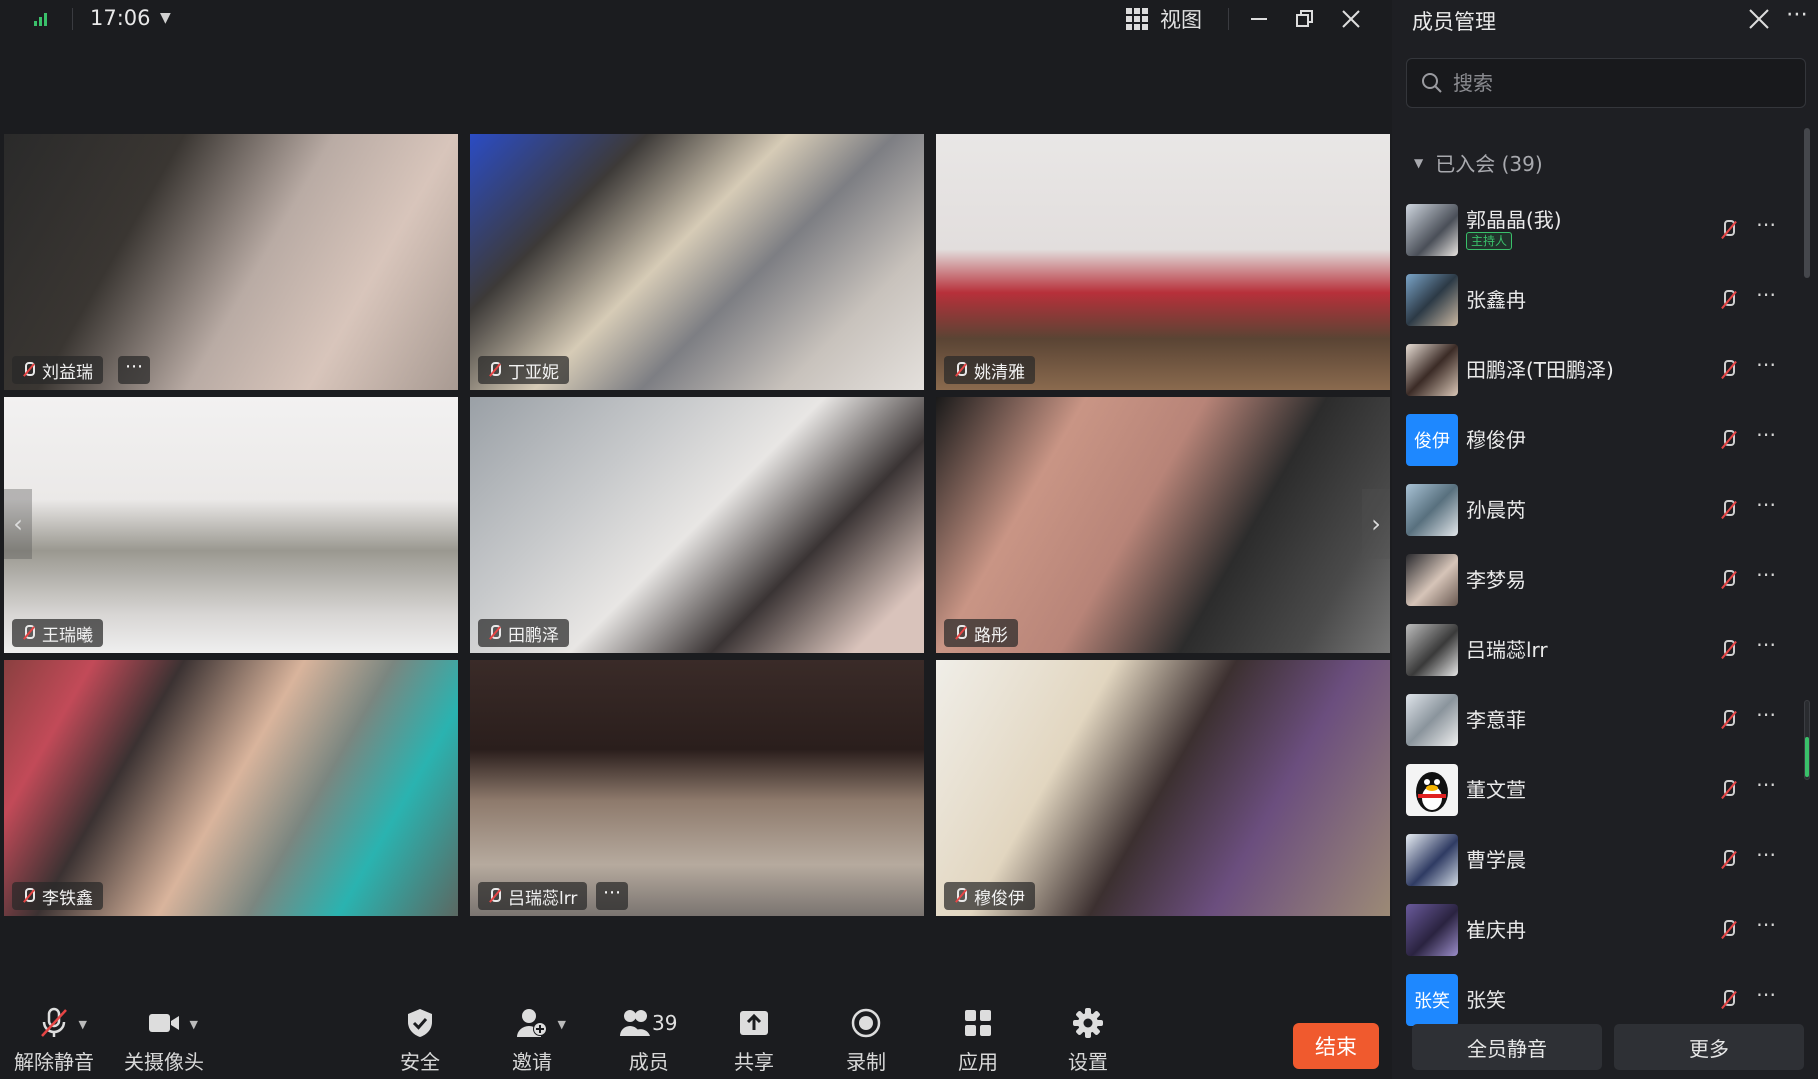  I want to click on apps-button: 应用, so click(978, 1040).